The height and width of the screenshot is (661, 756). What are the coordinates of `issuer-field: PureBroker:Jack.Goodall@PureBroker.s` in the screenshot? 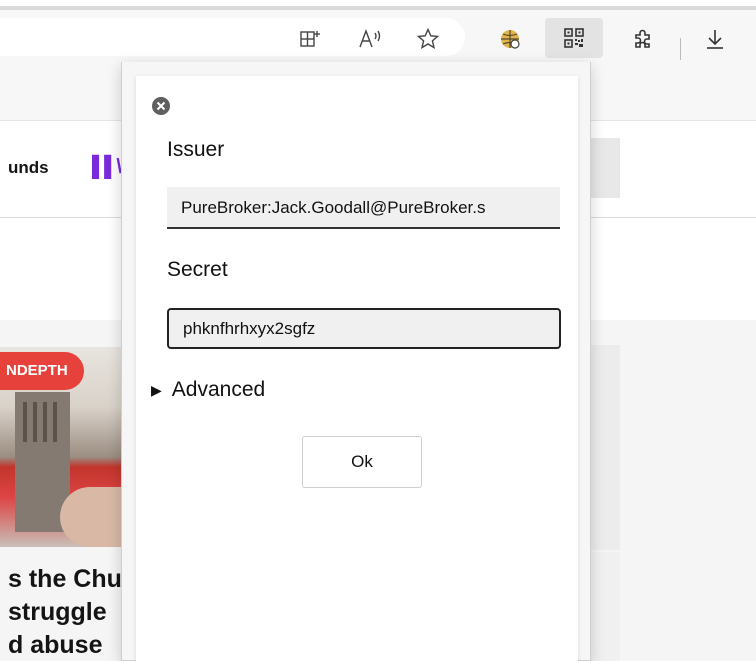 It's located at (363, 208).